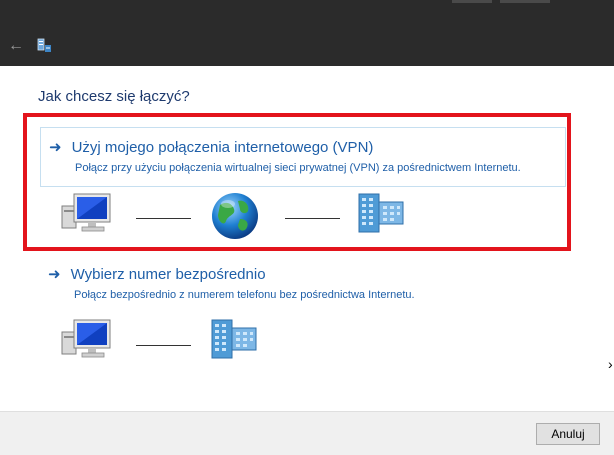 The height and width of the screenshot is (455, 614). What do you see at coordinates (114, 96) in the screenshot?
I see `page-title: Jak chcesz się łączyć?` at bounding box center [114, 96].